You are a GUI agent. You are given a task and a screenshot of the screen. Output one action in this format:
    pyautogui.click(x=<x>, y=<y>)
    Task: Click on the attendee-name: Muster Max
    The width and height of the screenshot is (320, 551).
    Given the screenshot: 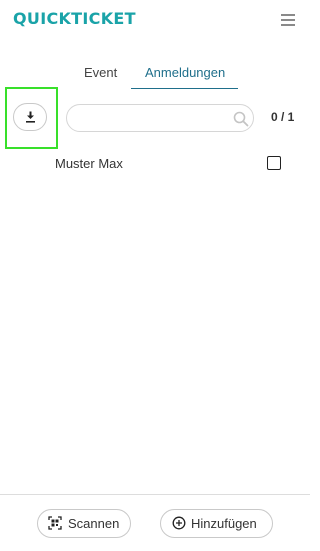 What is the action you would take?
    pyautogui.click(x=89, y=163)
    